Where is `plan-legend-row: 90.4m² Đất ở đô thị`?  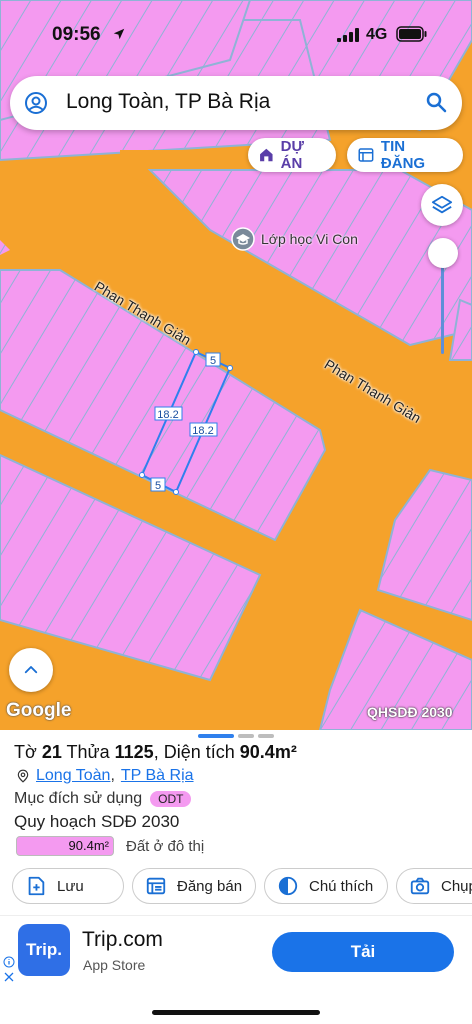
plan-legend-row: 90.4m² Đất ở đô thị is located at coordinates (110, 846).